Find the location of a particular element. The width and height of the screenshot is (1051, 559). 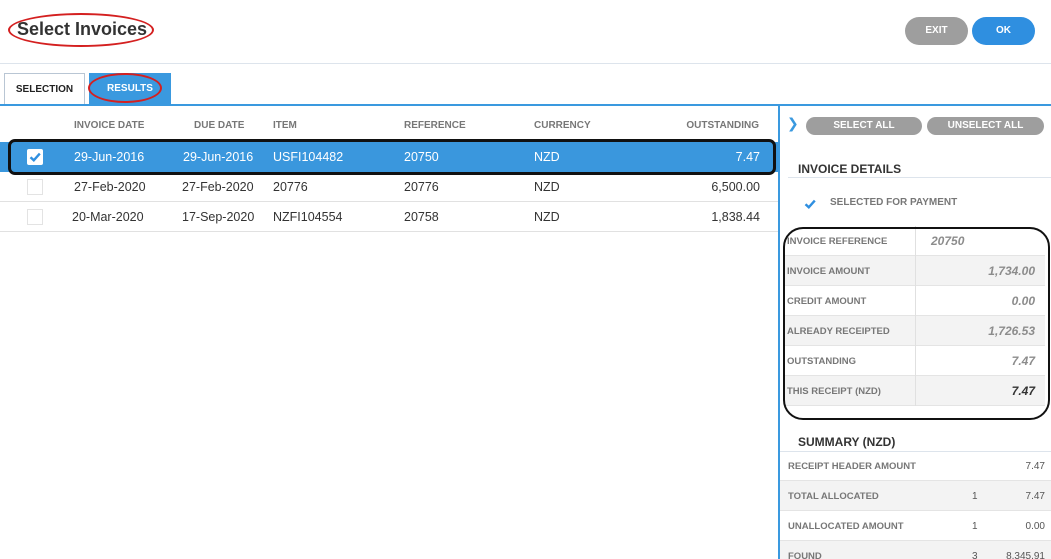

summary-row: FOUND 3 8,345.91 is located at coordinates (915, 550).